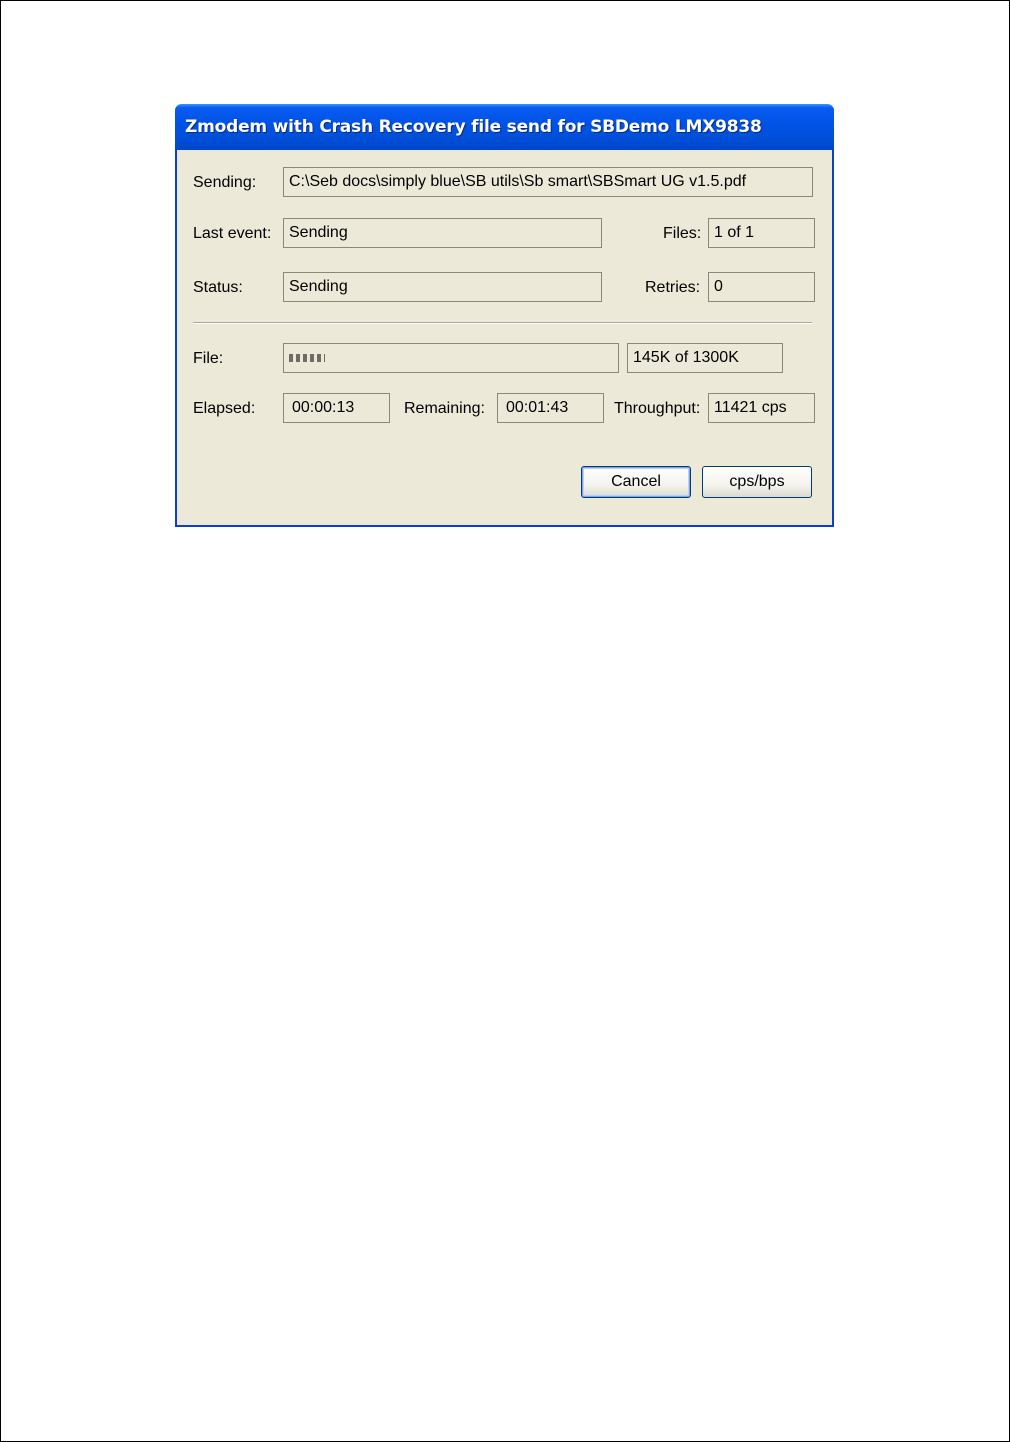  Describe the element at coordinates (444, 408) in the screenshot. I see `remaining-label: Remaining:` at that location.